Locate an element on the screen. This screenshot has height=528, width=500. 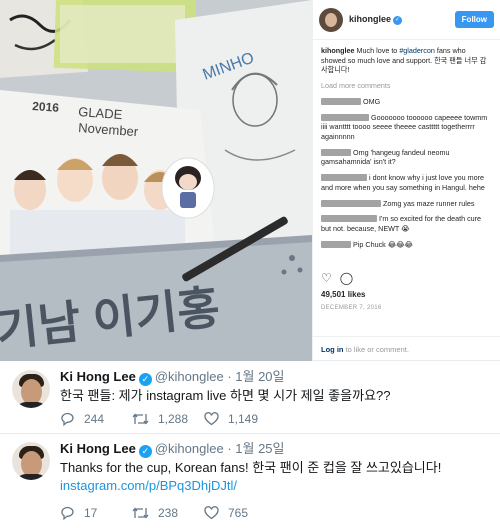
tweet-link: instagram.com/p/BPq3DhjDJtl/ is located at coordinates (275, 486).